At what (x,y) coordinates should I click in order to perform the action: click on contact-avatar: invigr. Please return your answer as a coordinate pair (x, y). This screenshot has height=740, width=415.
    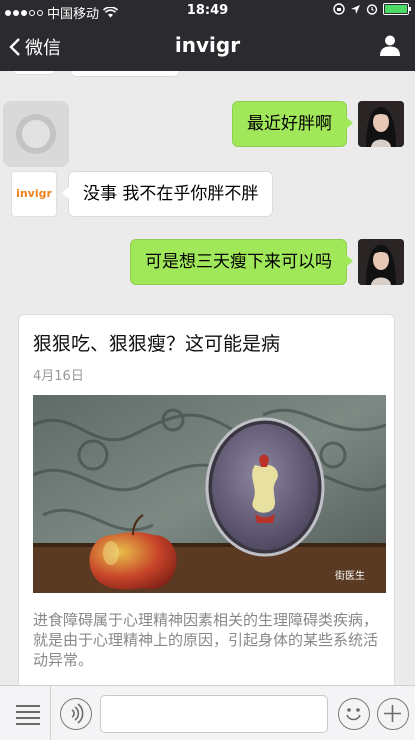
    Looking at the image, I should click on (34, 194).